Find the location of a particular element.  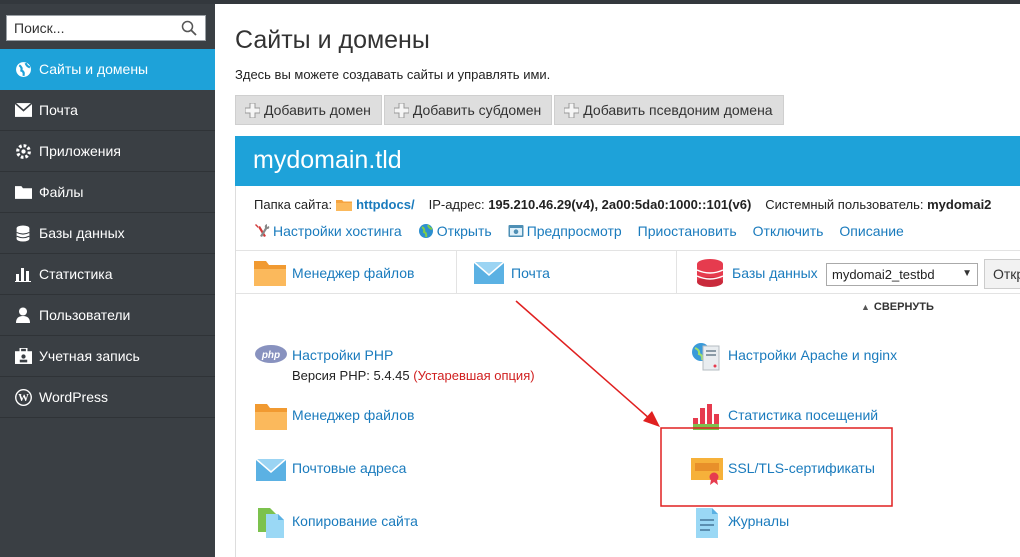

plus-icon is located at coordinates (572, 110).